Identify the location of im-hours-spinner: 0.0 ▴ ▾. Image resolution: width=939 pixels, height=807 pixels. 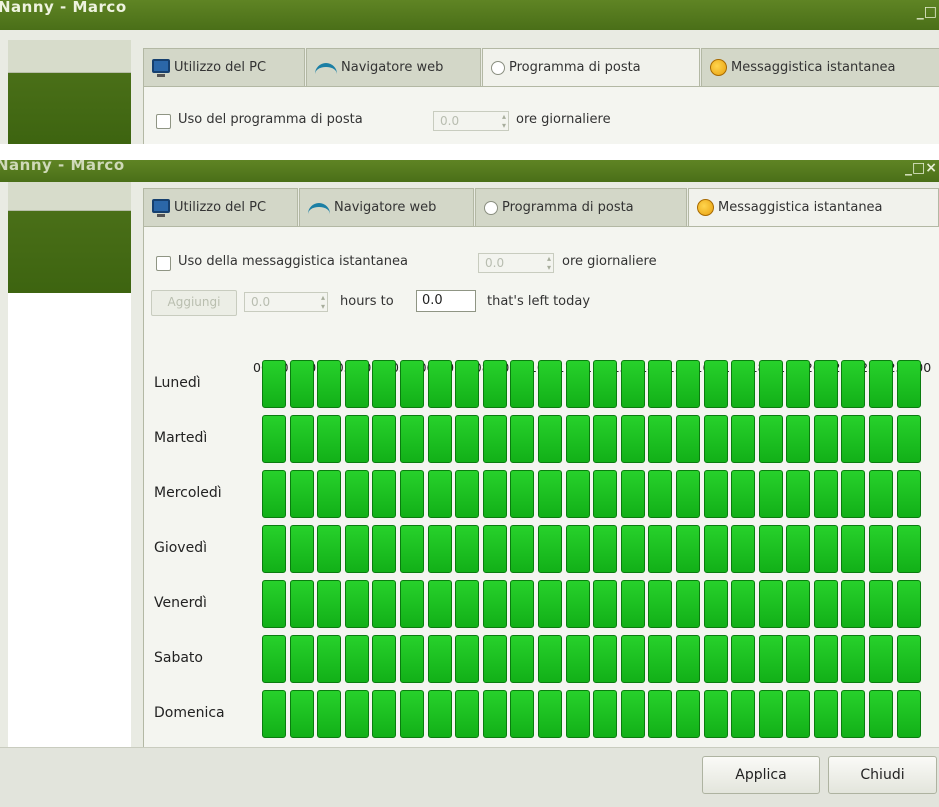
(516, 263).